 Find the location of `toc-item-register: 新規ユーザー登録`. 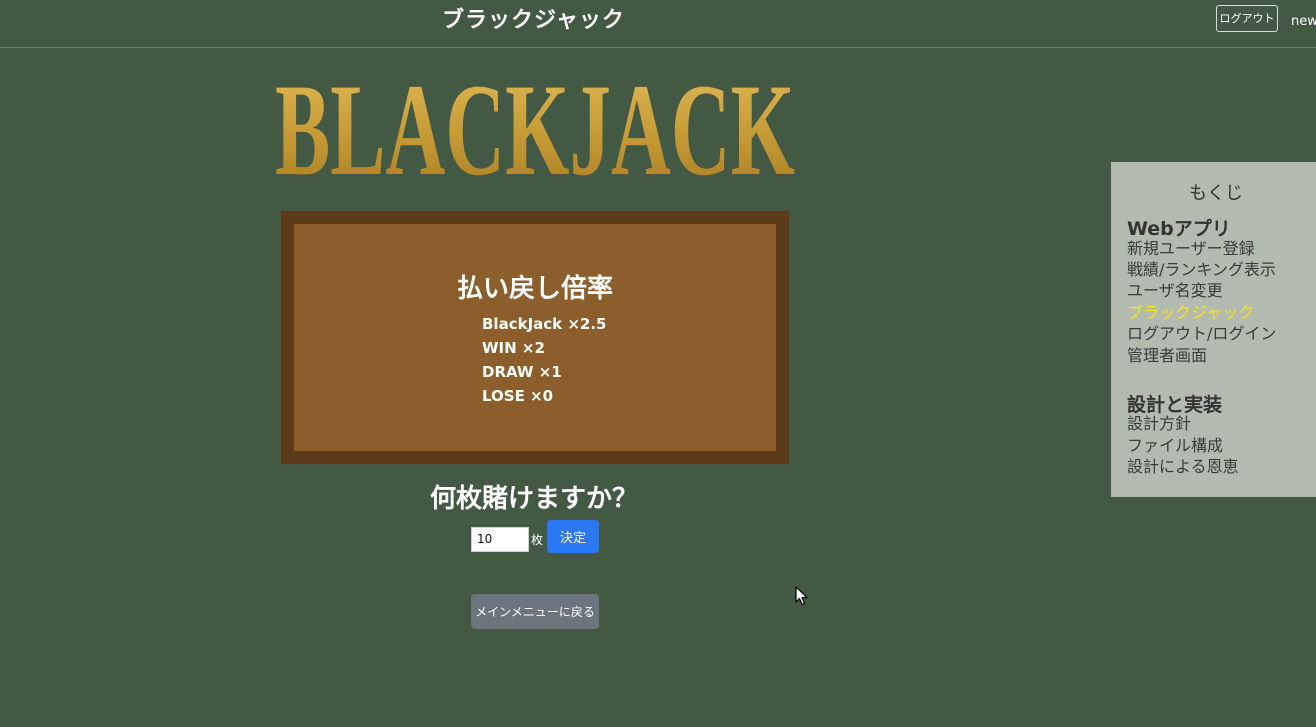

toc-item-register: 新規ユーザー登録 is located at coordinates (1191, 249).